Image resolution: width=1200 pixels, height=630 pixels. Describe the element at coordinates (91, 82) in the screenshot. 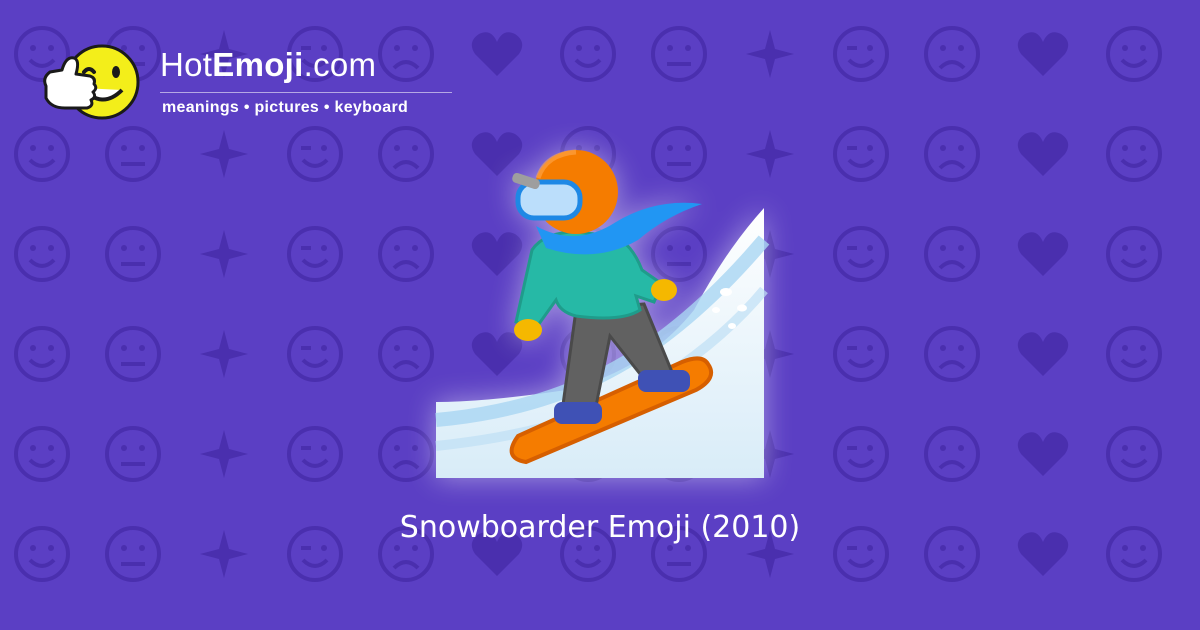

I see `winking-thumbs-up-logo-icon` at that location.